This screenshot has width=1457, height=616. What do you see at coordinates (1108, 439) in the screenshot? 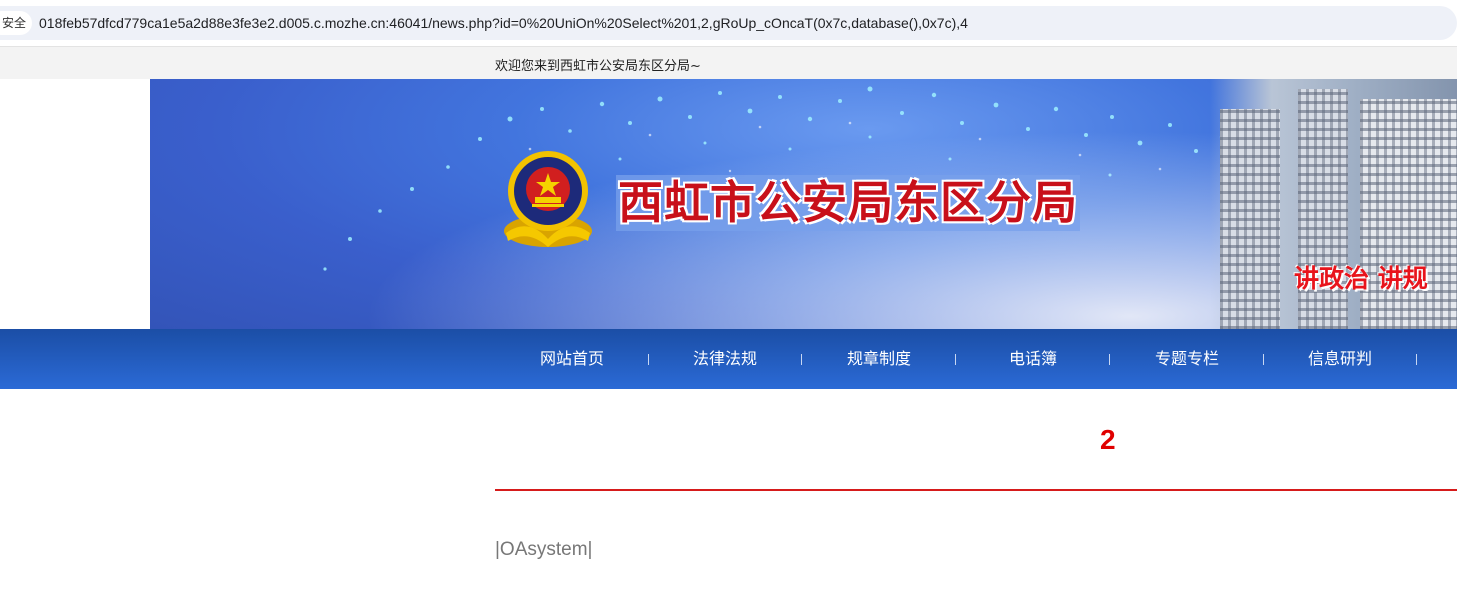
I see `article-title: 2` at bounding box center [1108, 439].